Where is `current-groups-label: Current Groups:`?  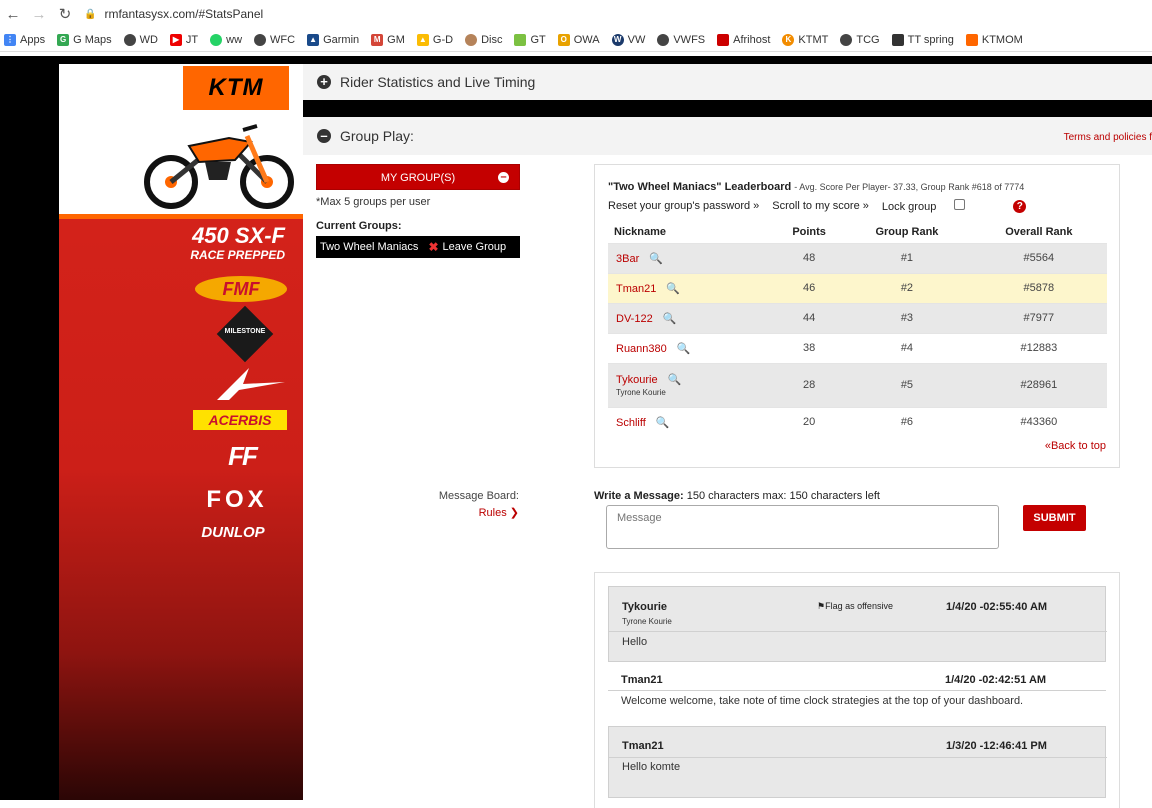
current-groups-label: Current Groups: is located at coordinates (359, 226).